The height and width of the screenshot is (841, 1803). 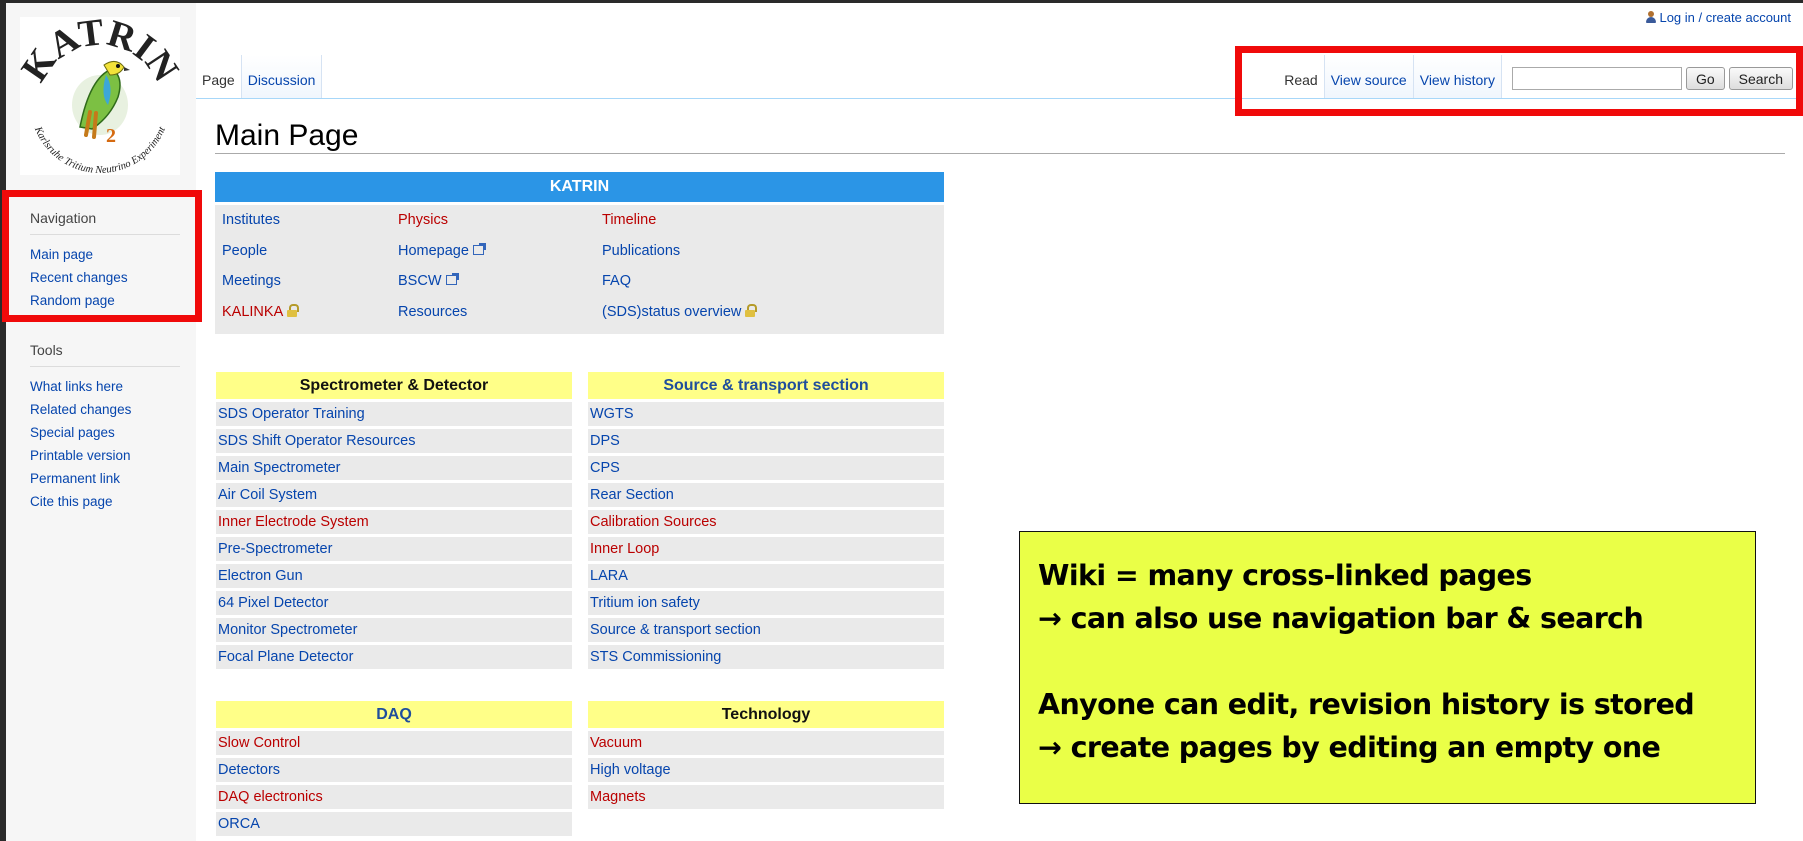 I want to click on katrin-link-label: People, so click(x=245, y=251).